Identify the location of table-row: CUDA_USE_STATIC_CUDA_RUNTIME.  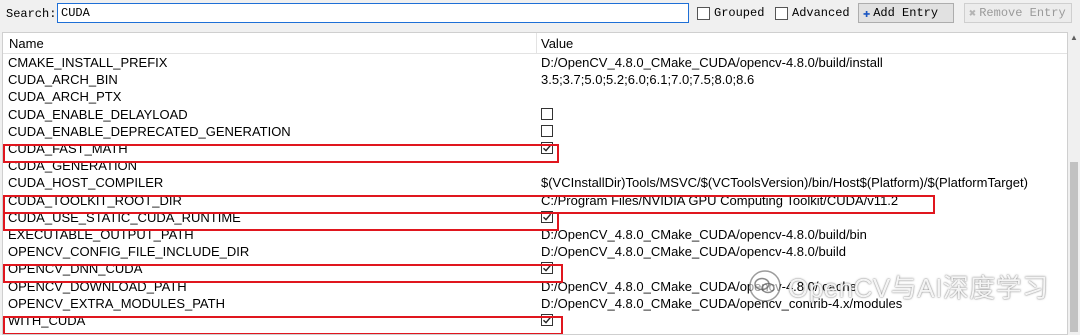
(535, 217).